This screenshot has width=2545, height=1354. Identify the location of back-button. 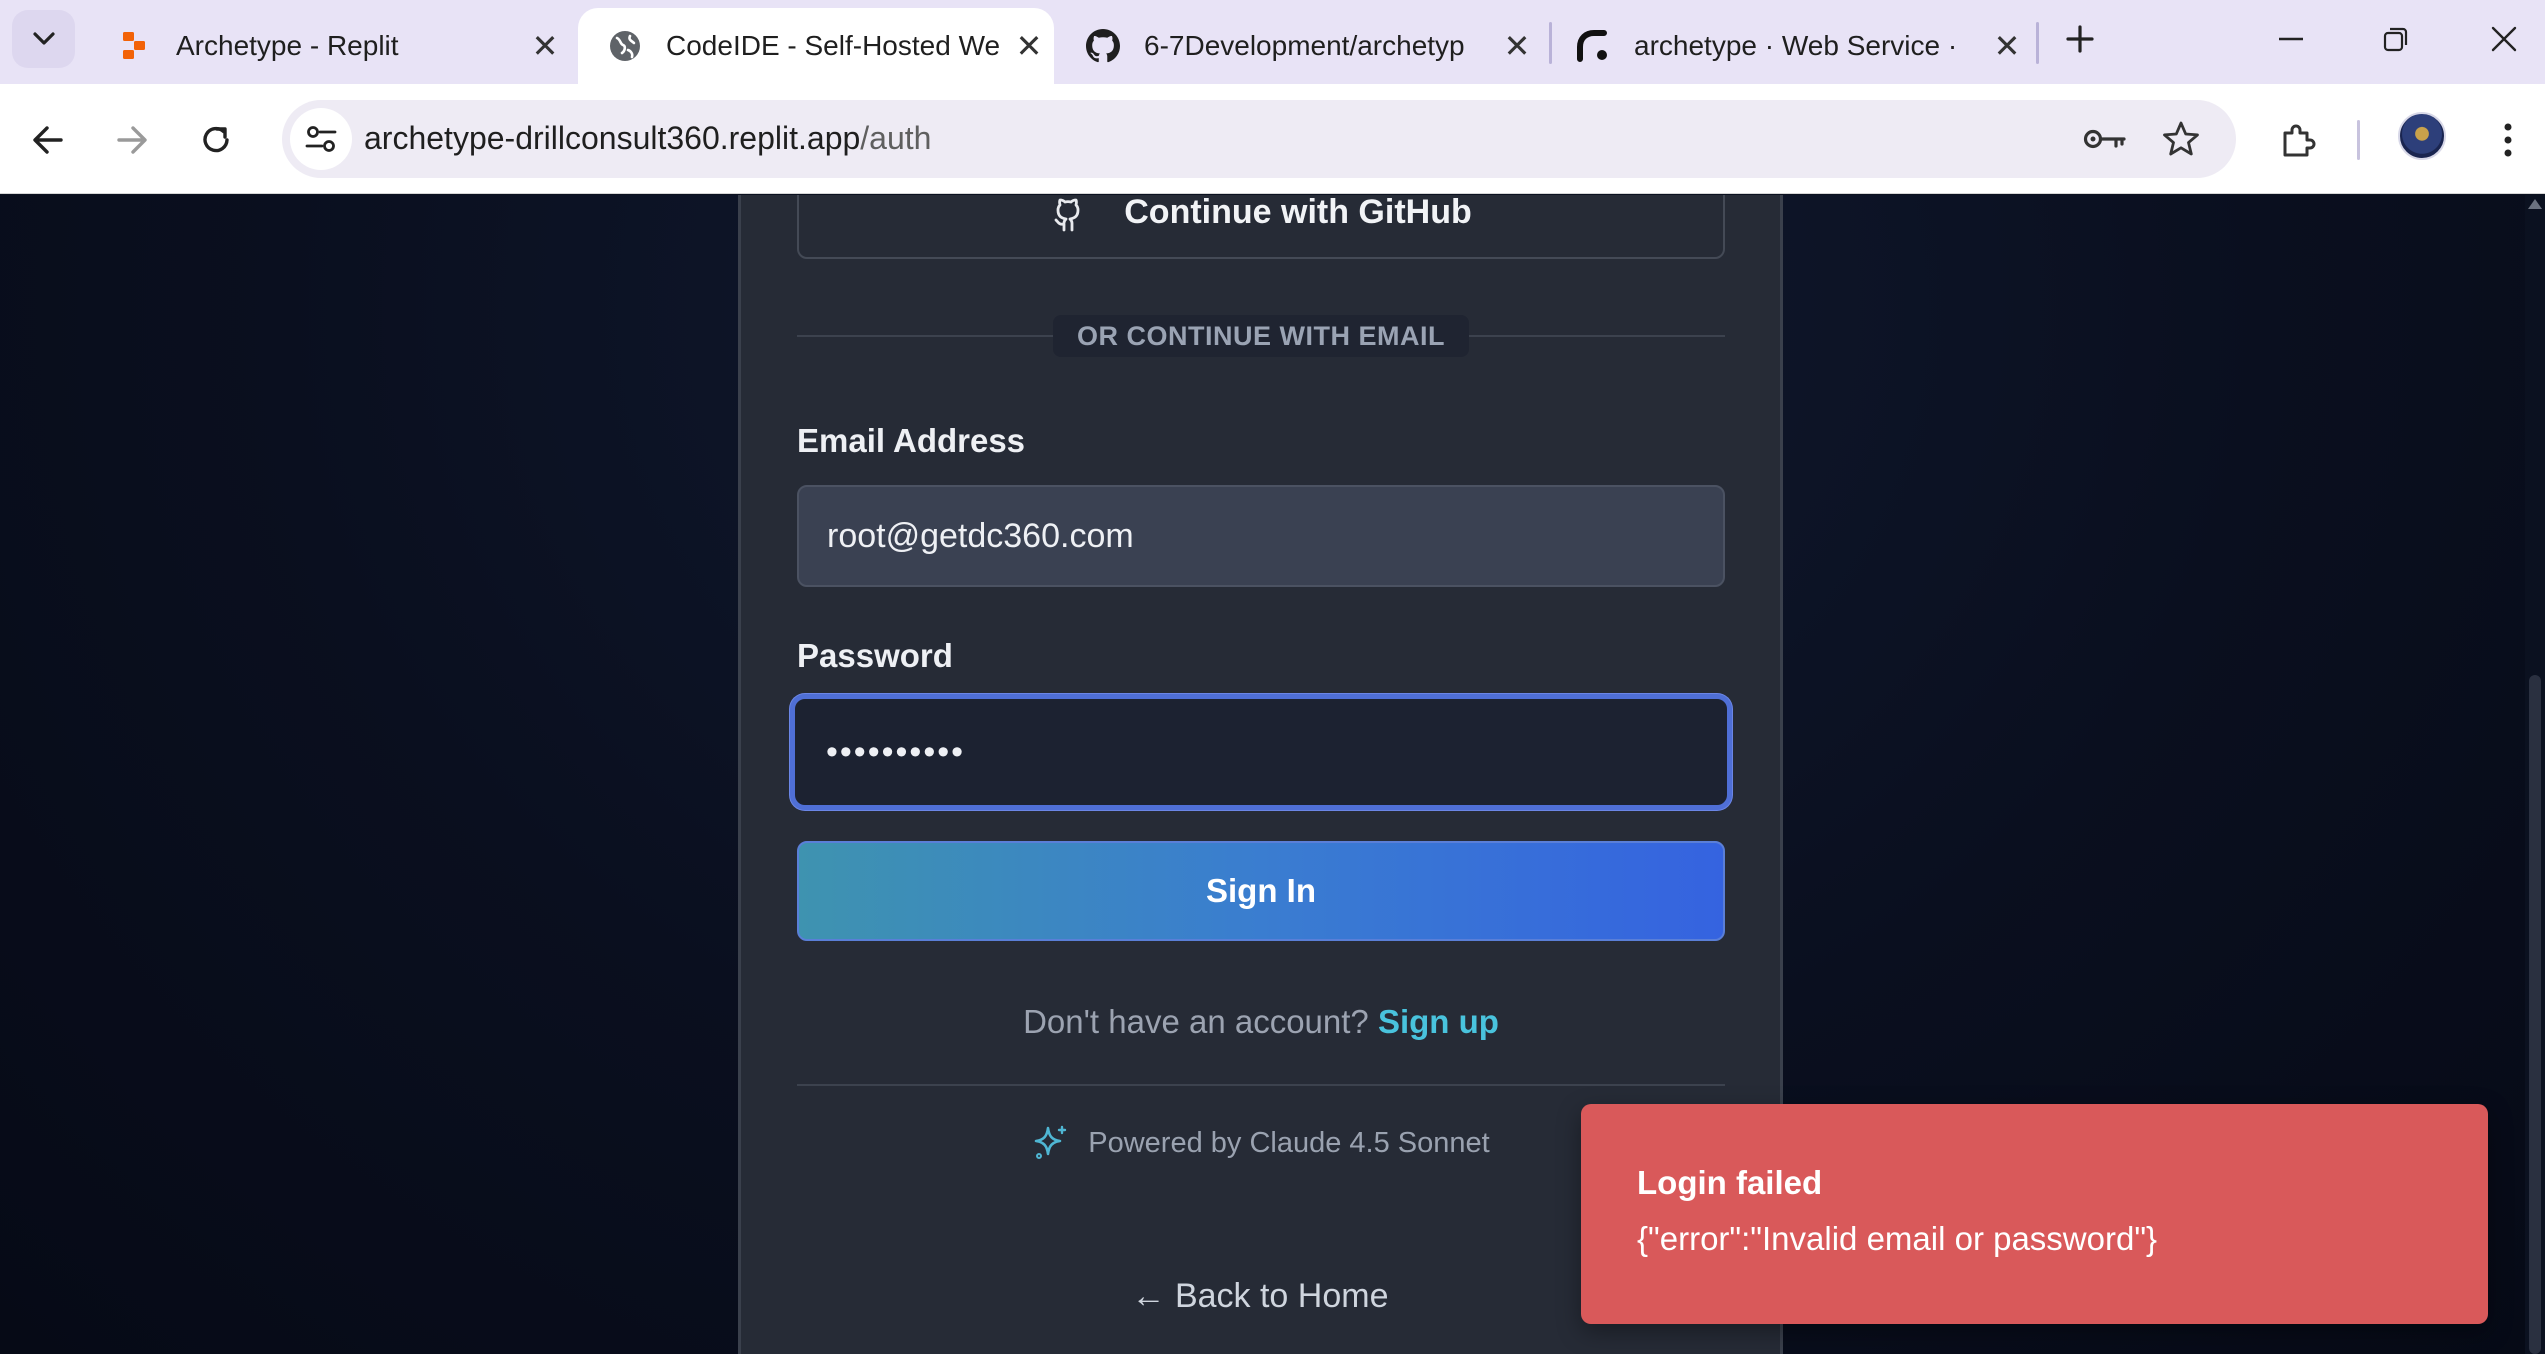
(48, 140).